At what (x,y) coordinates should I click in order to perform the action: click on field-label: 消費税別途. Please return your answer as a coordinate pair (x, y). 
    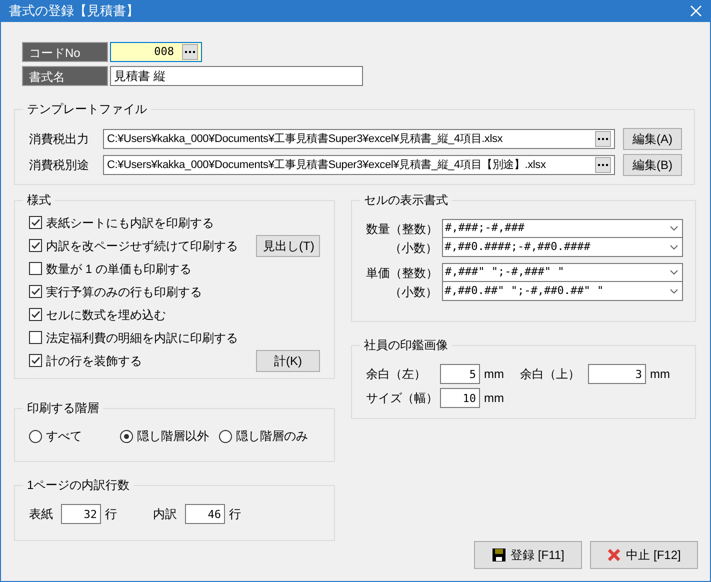
    Looking at the image, I should click on (59, 165).